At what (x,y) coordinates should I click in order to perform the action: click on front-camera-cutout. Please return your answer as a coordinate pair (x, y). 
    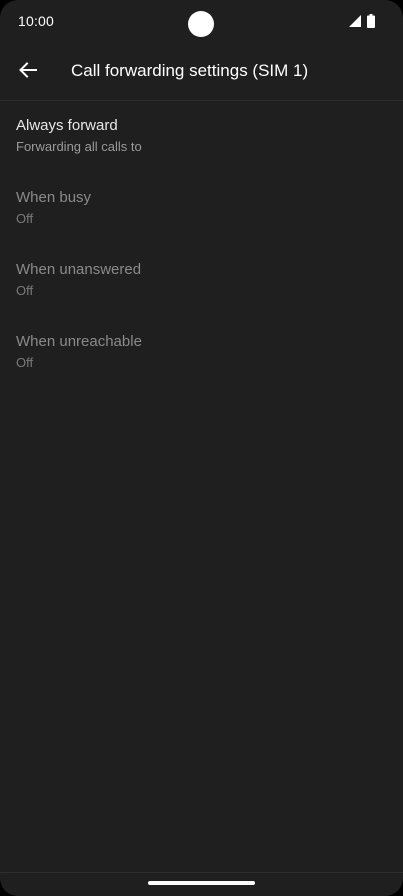
    Looking at the image, I should click on (201, 24).